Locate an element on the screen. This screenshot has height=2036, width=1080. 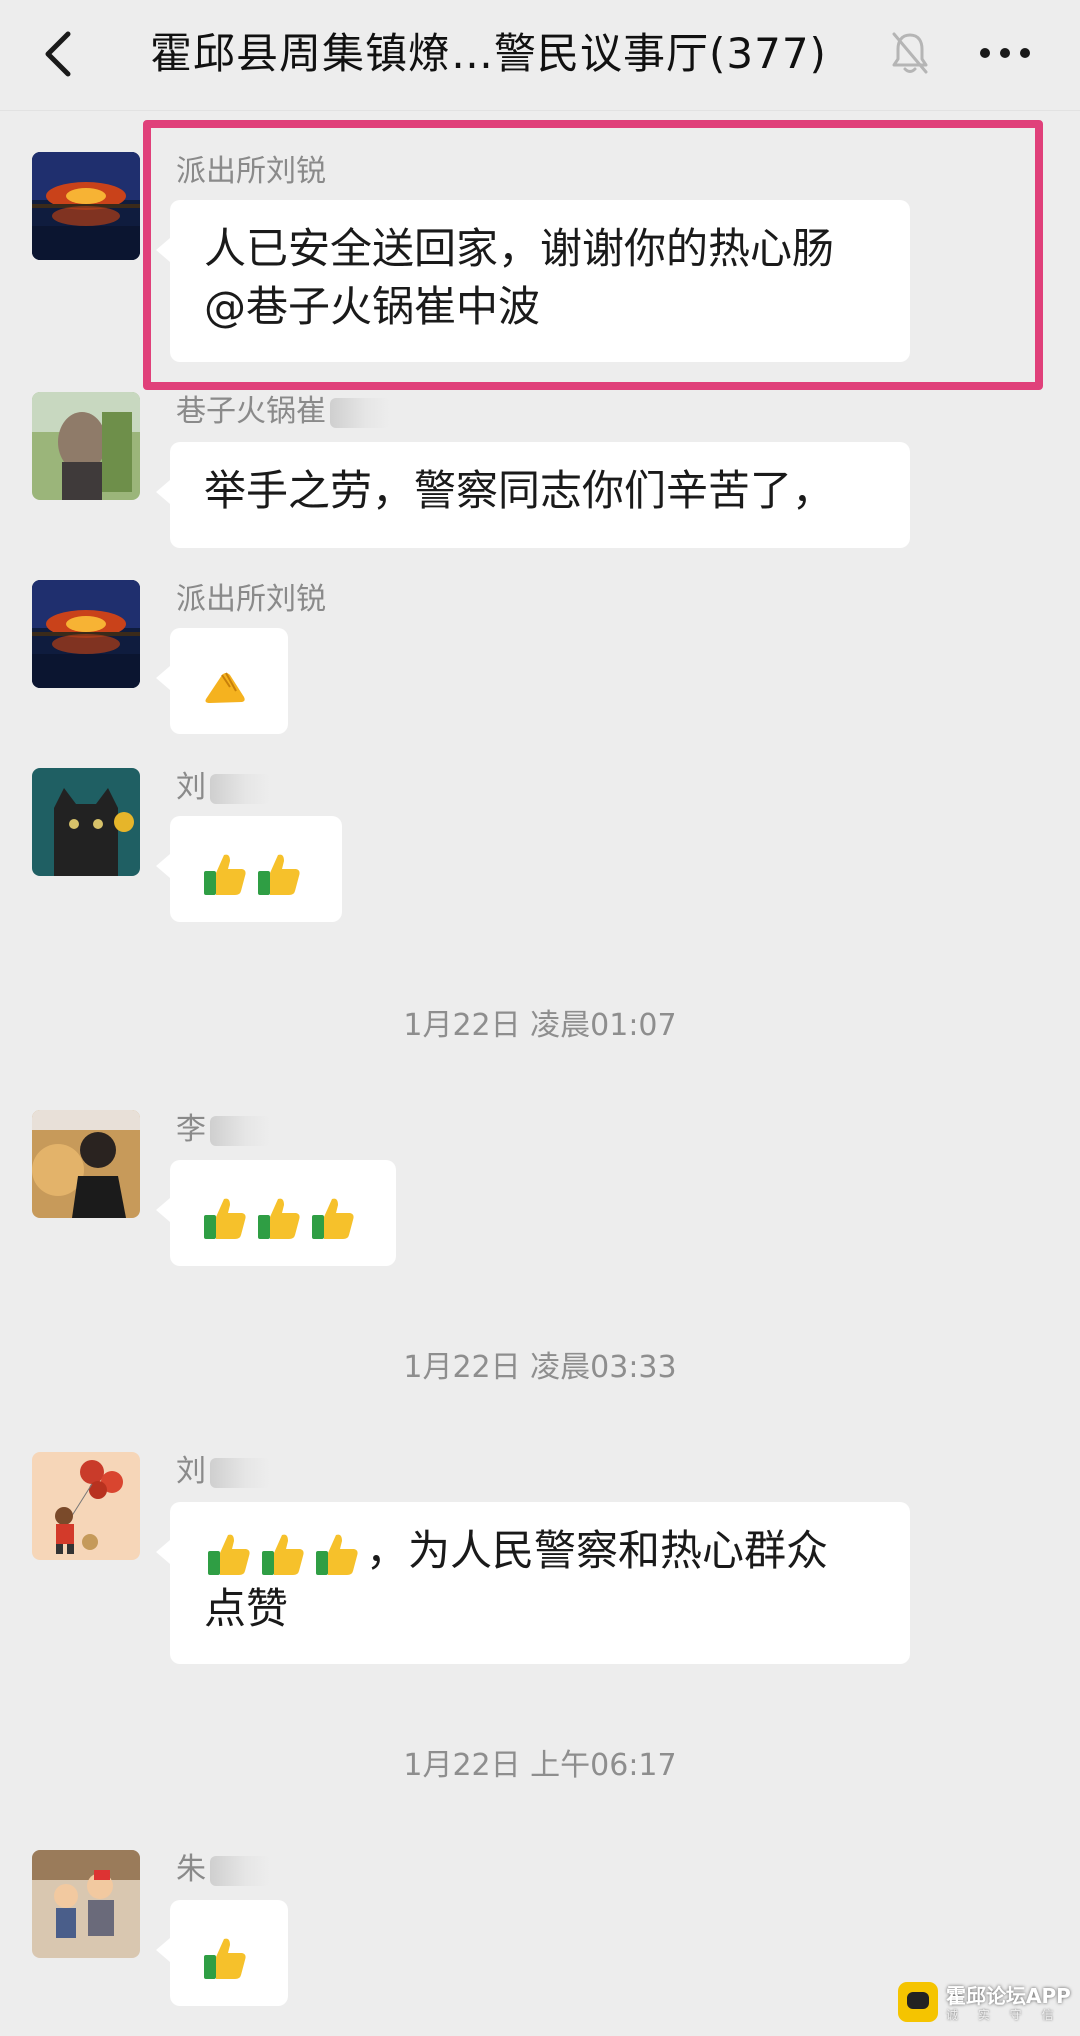
message-bubble: 举手之劳，警察同志你们辛苦了， is located at coordinates (533, 495).